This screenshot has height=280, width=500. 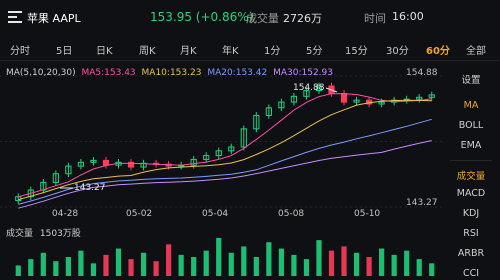 I want to click on volume-caption-value: 1503万股, so click(x=60, y=234).